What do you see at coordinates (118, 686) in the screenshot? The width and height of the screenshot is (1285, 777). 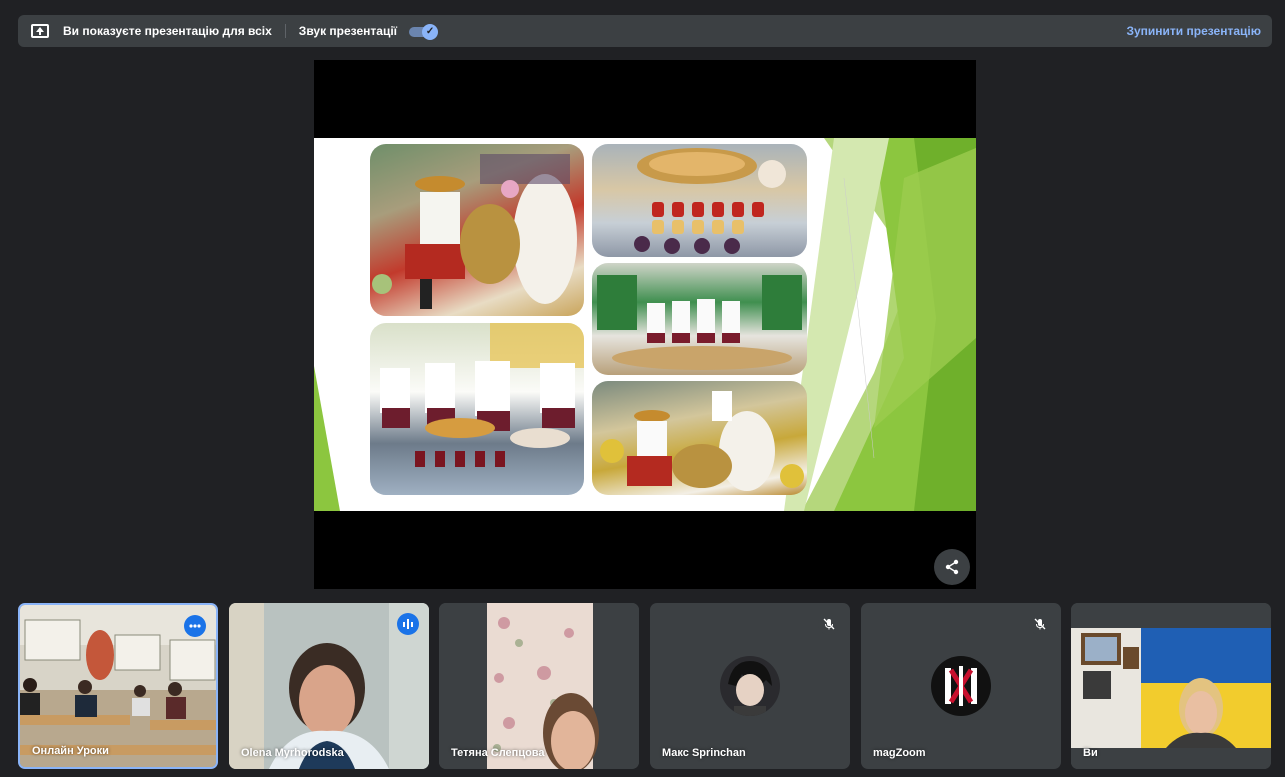 I see `participant-tile-online-lessons: Онлайн Уроки` at bounding box center [118, 686].